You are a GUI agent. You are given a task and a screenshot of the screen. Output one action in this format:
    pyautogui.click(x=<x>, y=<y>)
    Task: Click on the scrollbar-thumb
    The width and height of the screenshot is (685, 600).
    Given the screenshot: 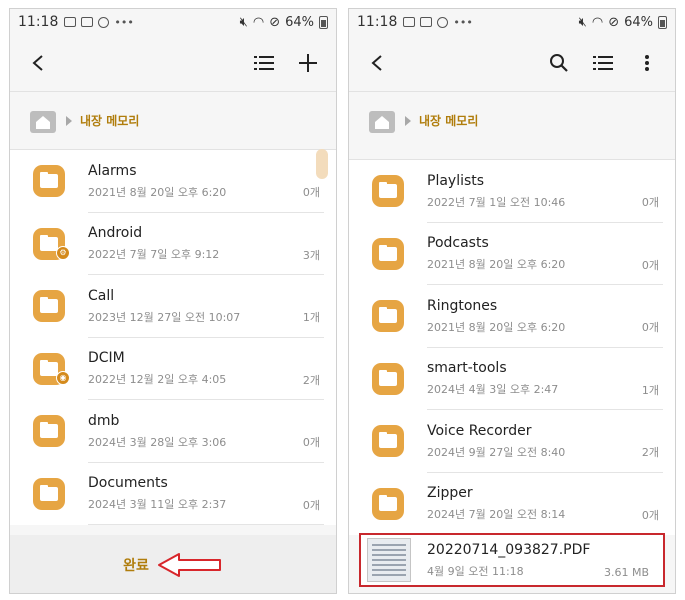 What is the action you would take?
    pyautogui.click(x=322, y=164)
    